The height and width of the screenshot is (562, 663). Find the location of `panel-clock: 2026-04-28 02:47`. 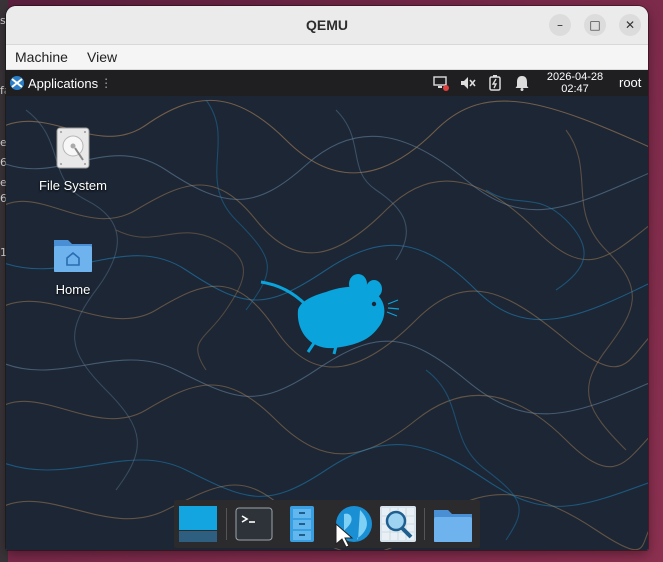

panel-clock: 2026-04-28 02:47 is located at coordinates (575, 83).